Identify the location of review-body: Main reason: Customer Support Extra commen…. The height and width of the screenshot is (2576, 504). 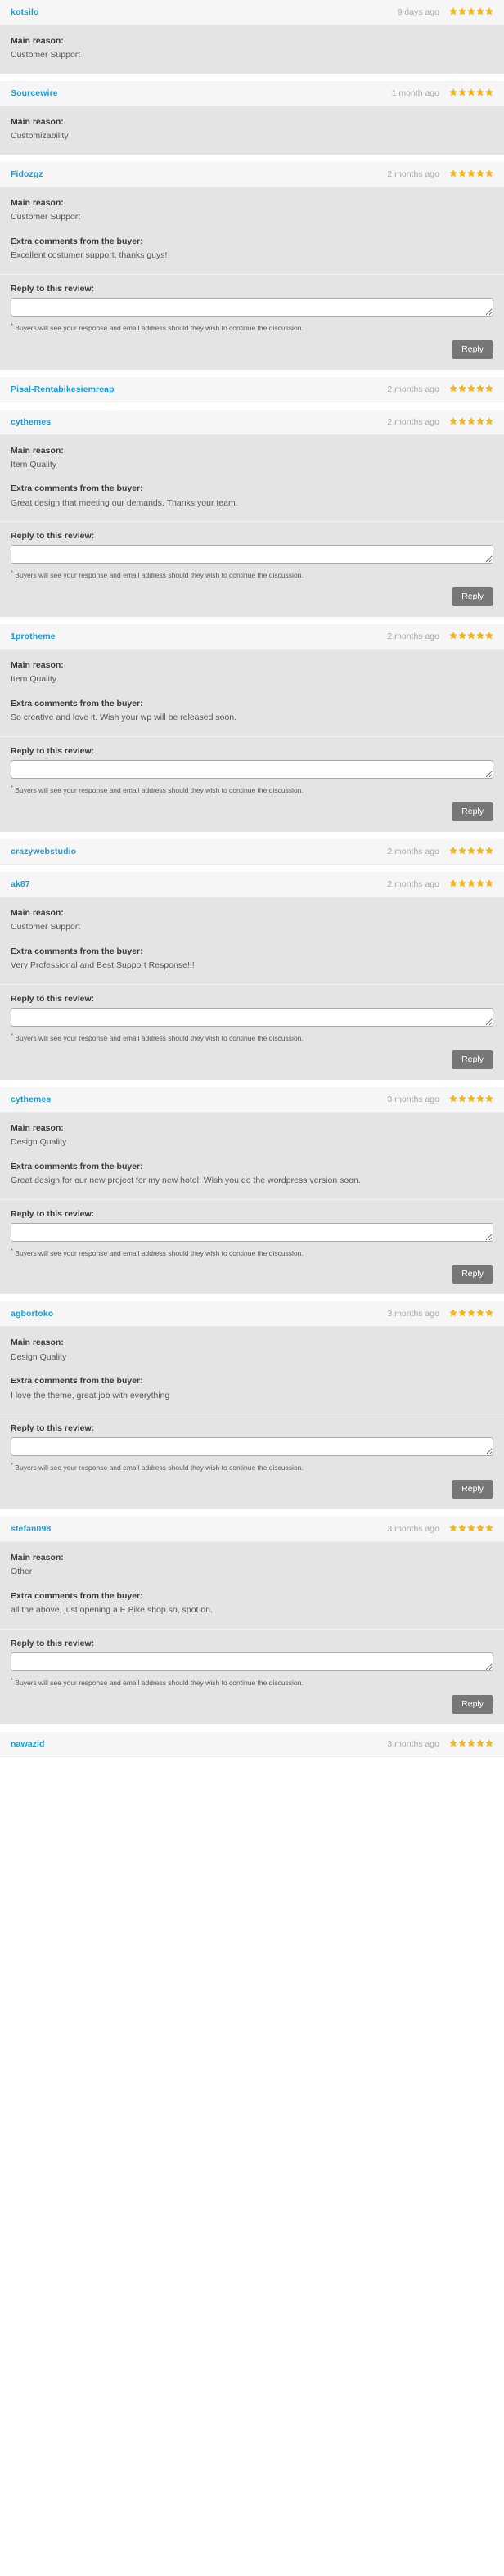
(252, 230).